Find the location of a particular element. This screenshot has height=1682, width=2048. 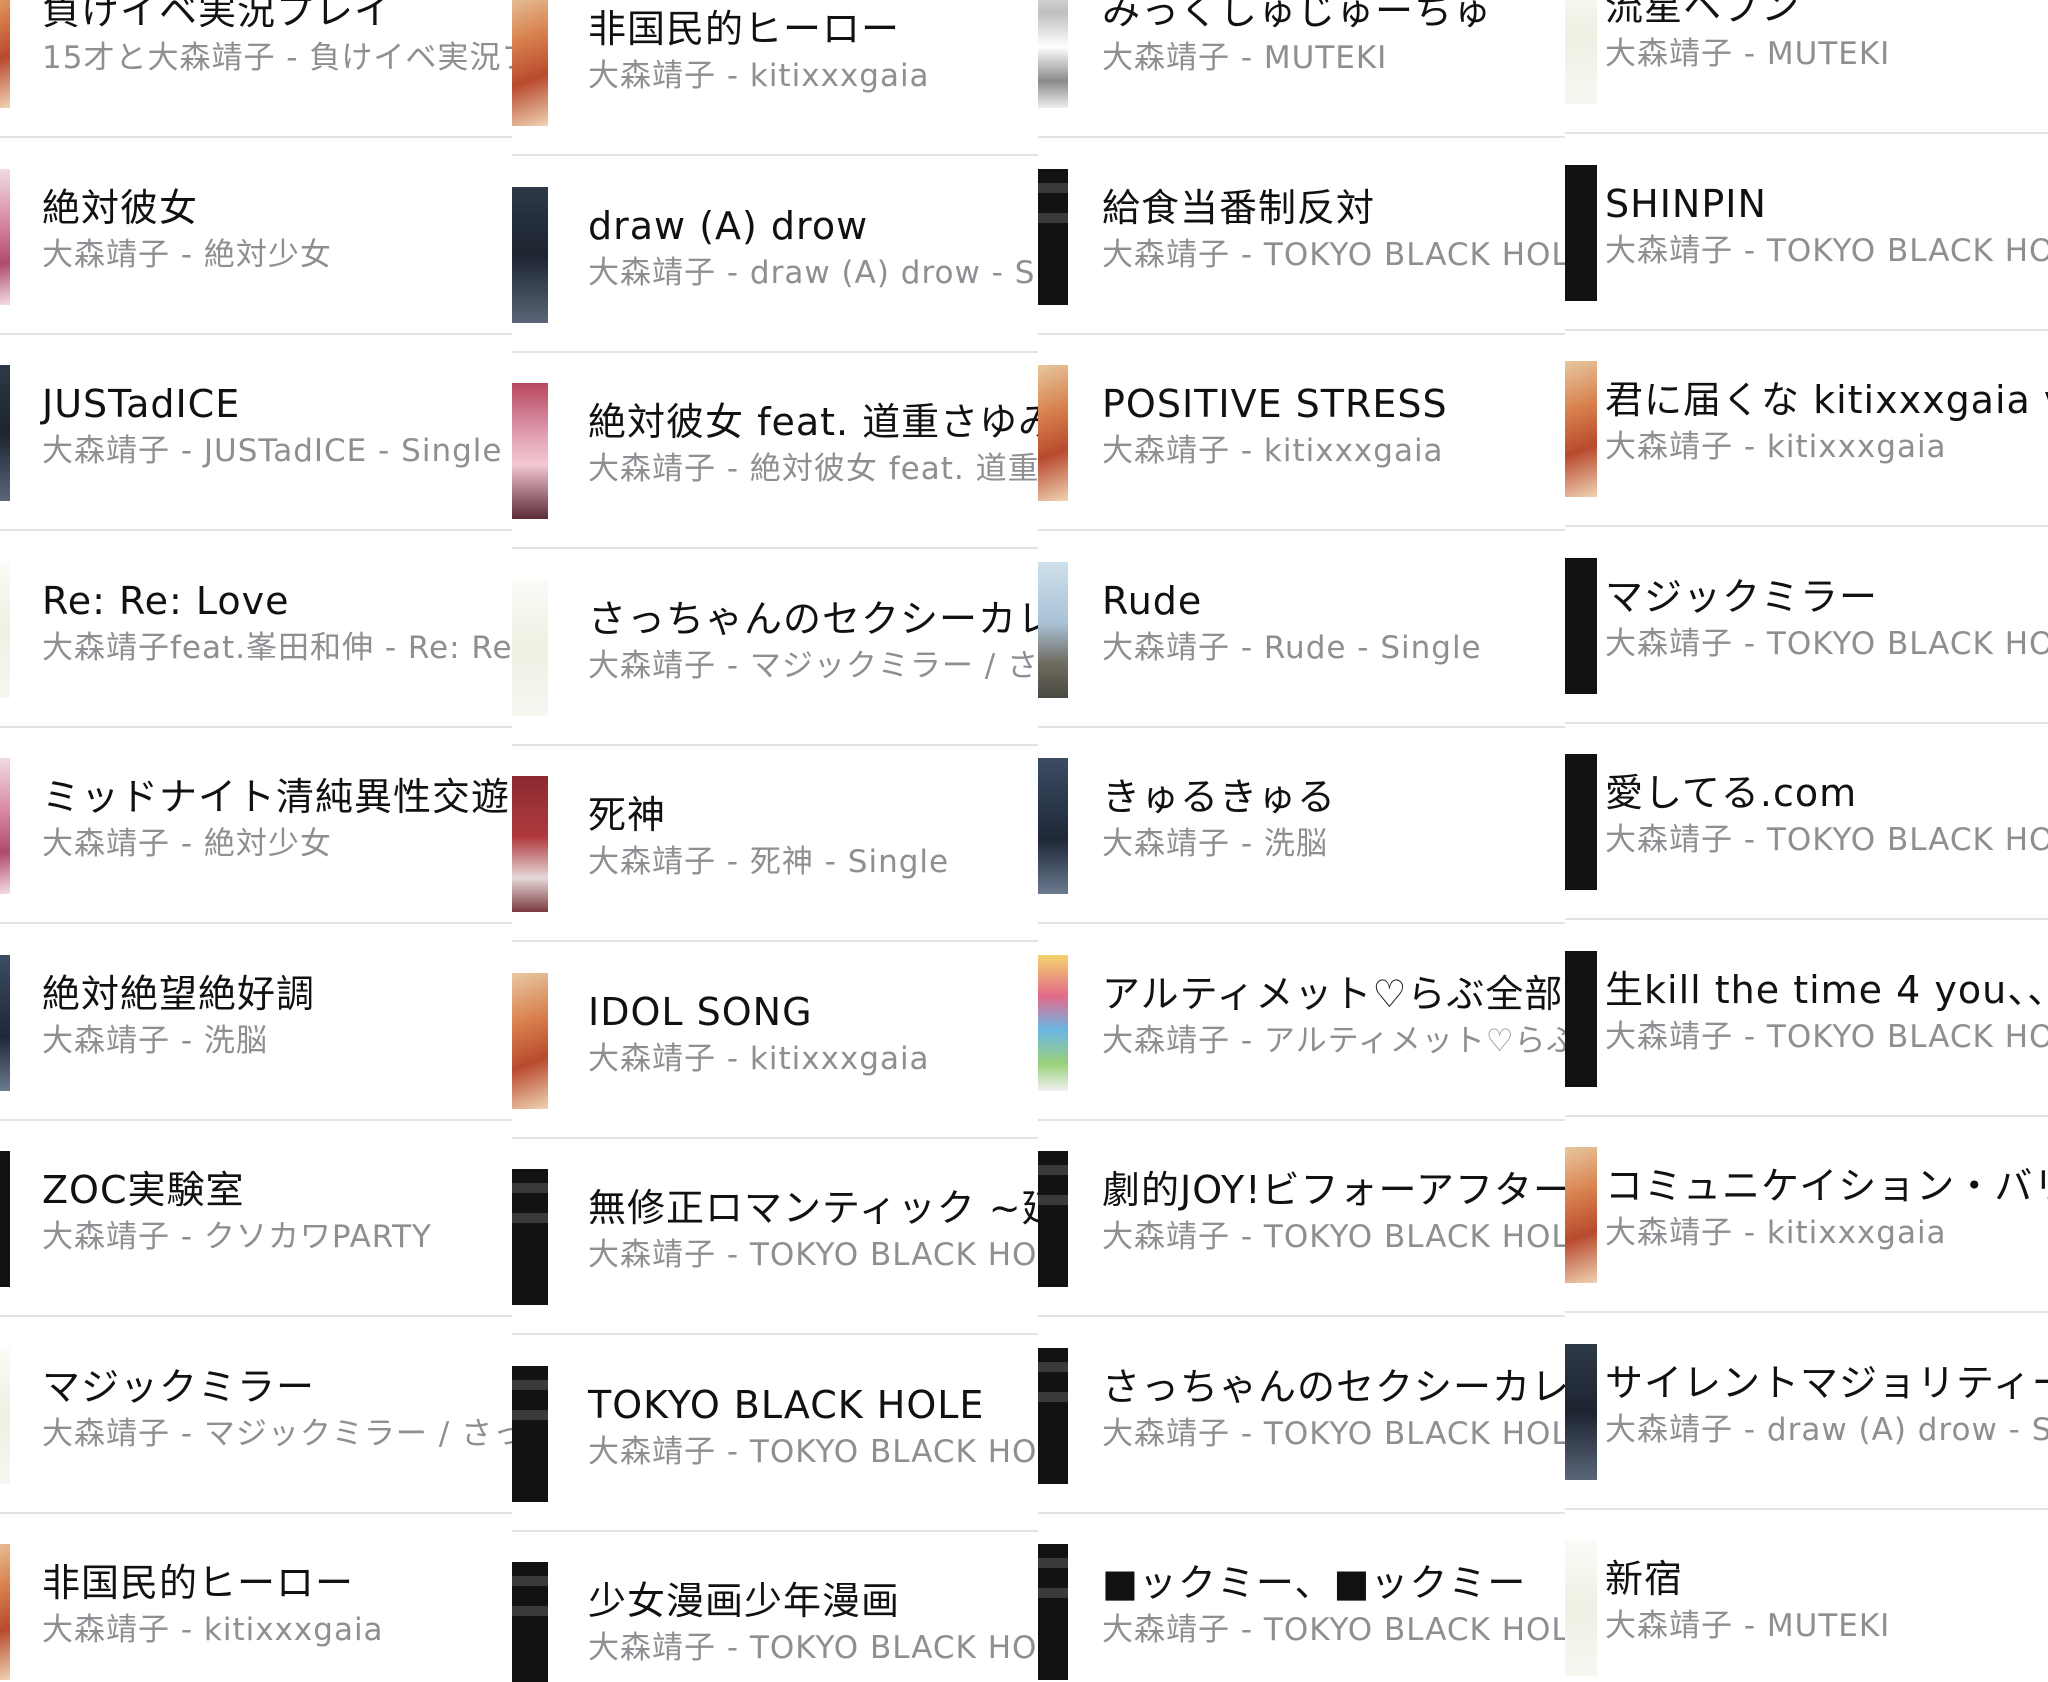

song-row: みっくしゅじゅーちゅ 大森靖子 - MUTEKI is located at coordinates (1301, 69).